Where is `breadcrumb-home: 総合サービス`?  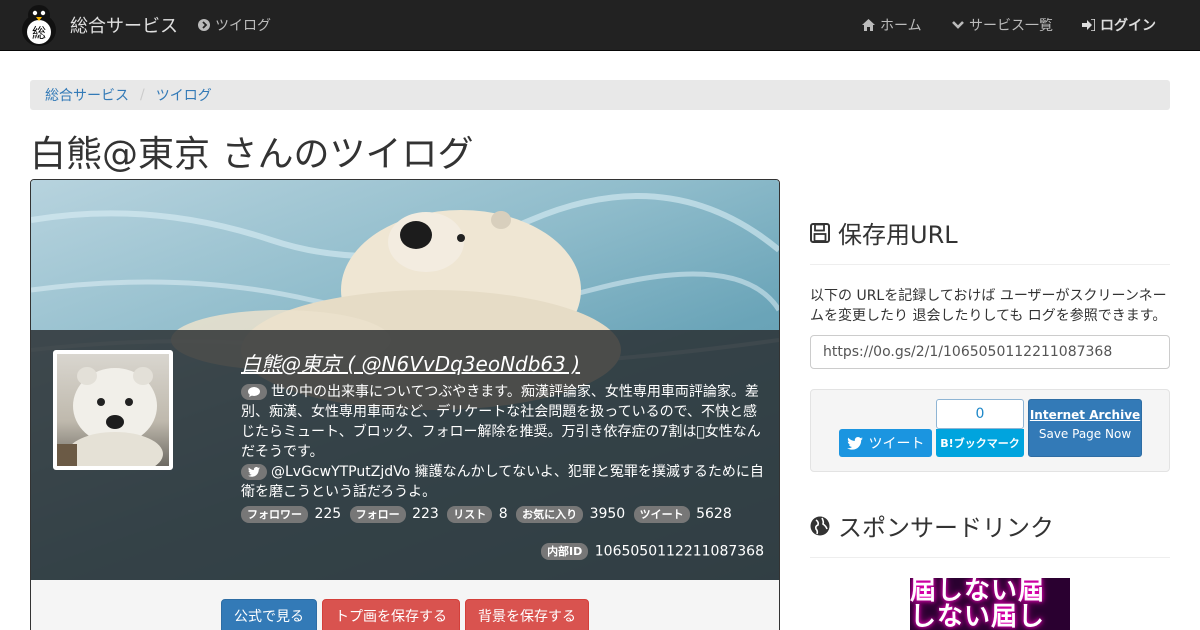
breadcrumb-home: 総合サービス is located at coordinates (87, 95).